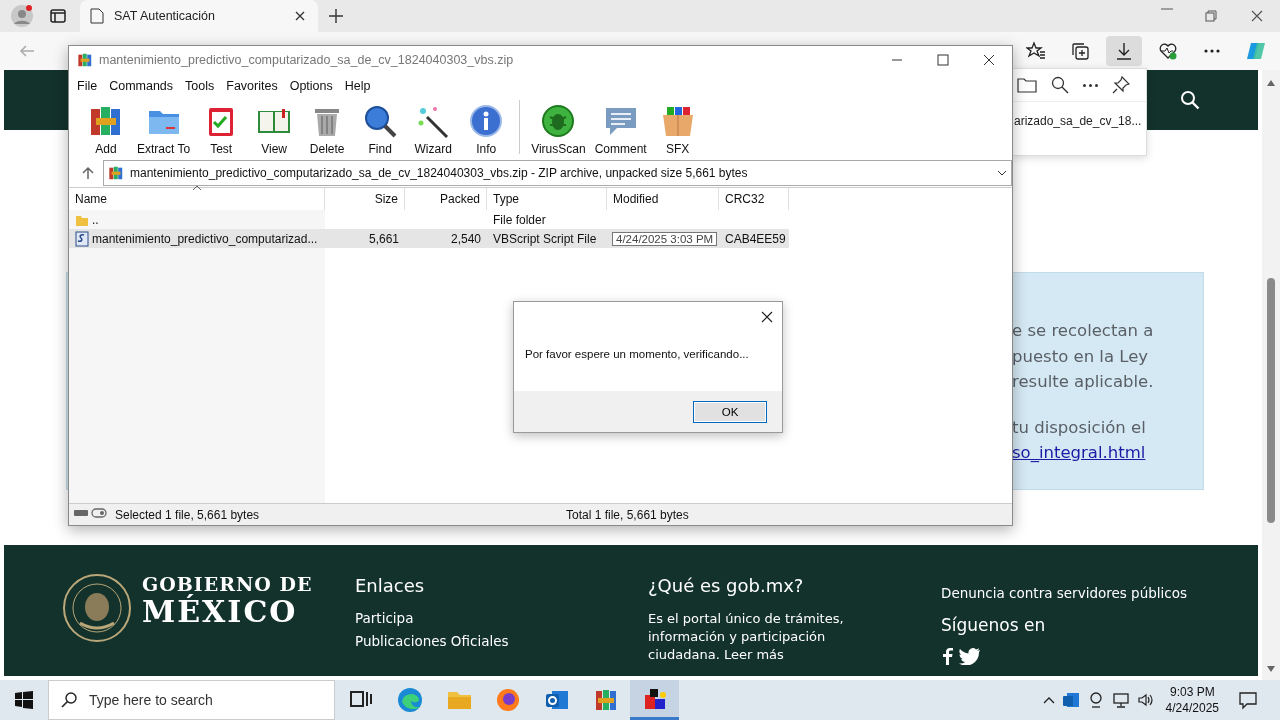 Image resolution: width=1280 pixels, height=720 pixels. I want to click on caret-icon, so click(1002, 172).